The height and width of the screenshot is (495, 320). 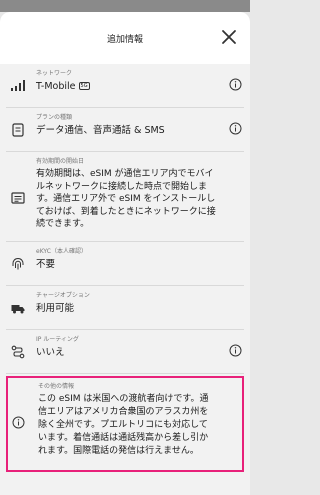 What do you see at coordinates (54, 117) in the screenshot?
I see `plan-label: プランの種類` at bounding box center [54, 117].